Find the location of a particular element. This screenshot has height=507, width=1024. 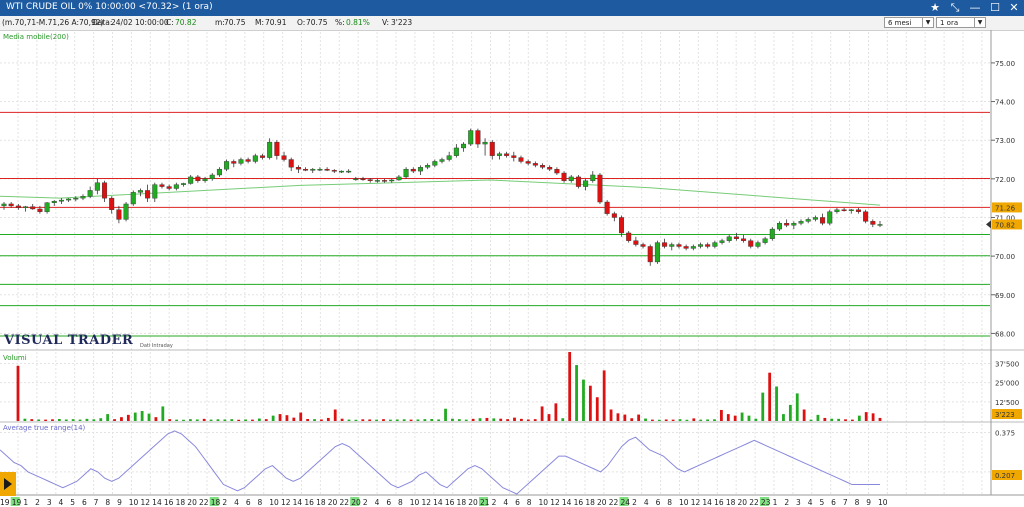

atr-tick-label: 0.375 is located at coordinates (1005, 433).